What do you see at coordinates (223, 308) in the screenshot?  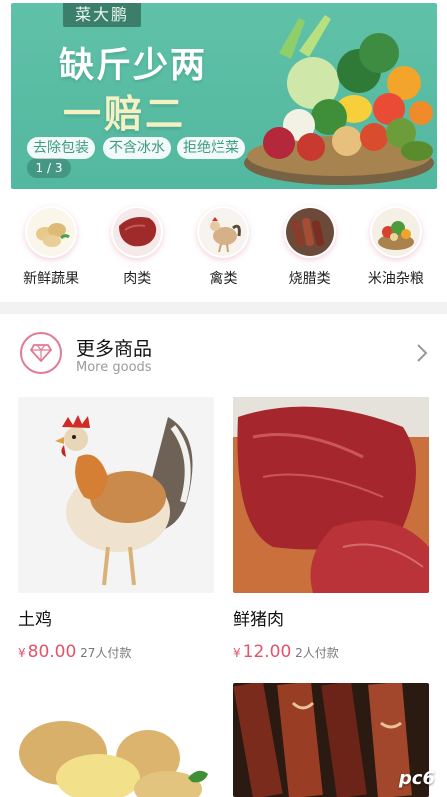 I see `section-divider` at bounding box center [223, 308].